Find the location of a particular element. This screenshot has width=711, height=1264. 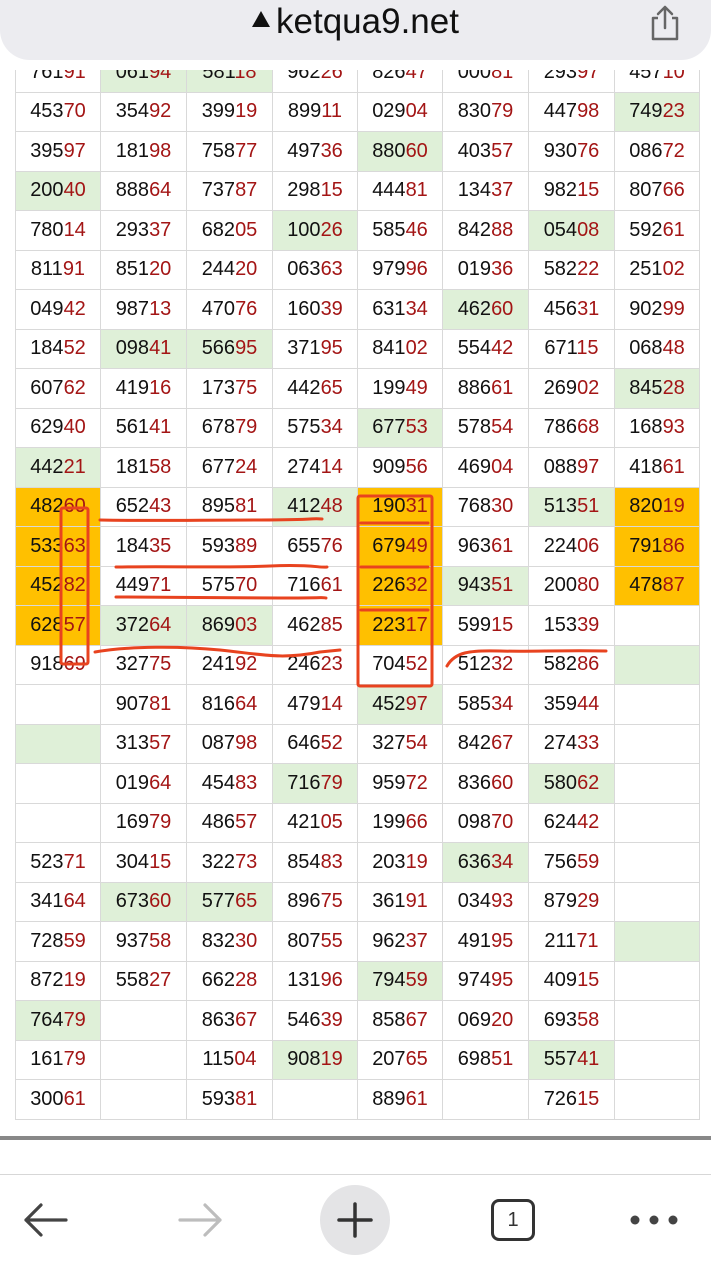

result-cell: 15339 is located at coordinates (571, 625).